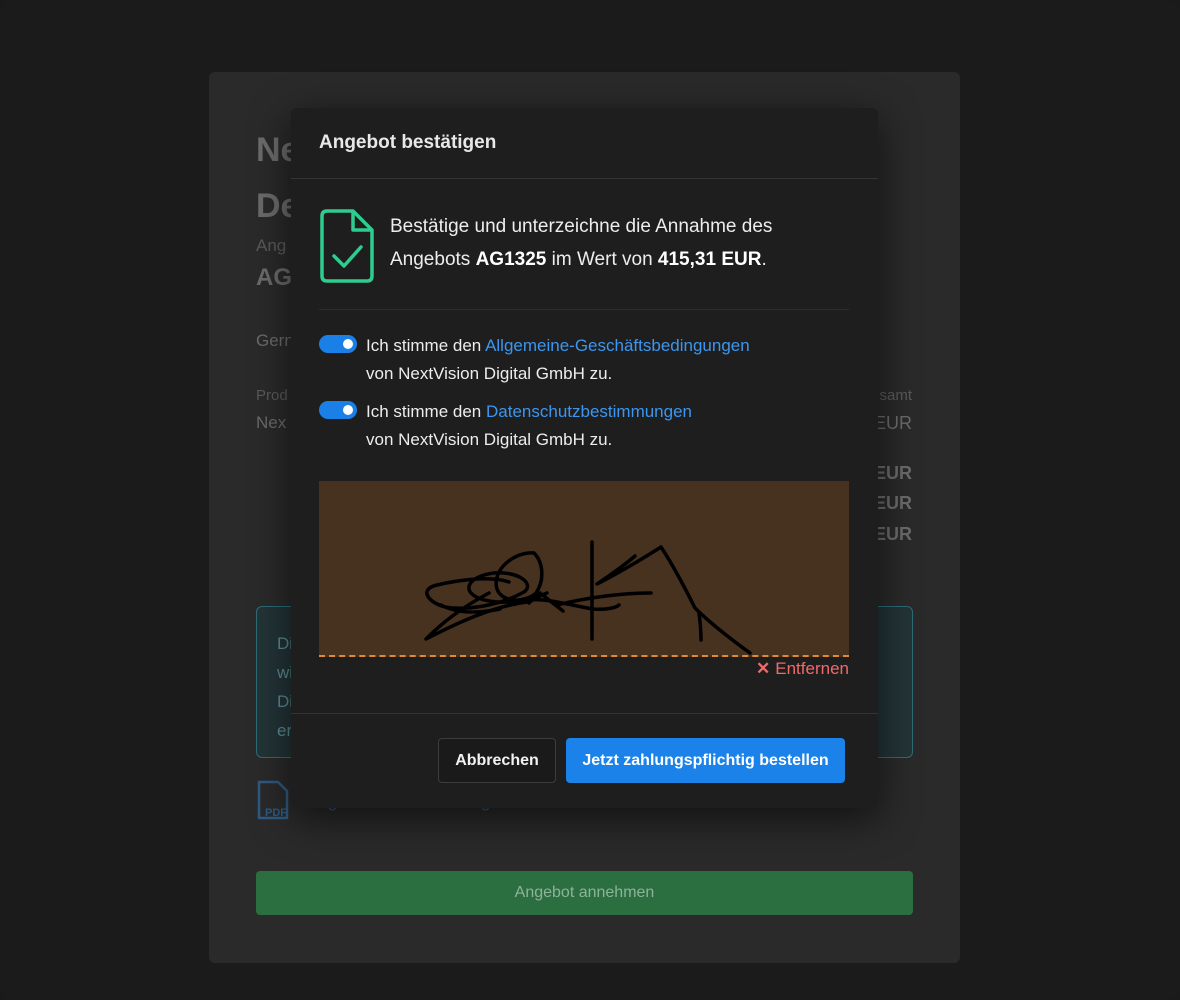 The width and height of the screenshot is (1180, 1000). Describe the element at coordinates (275, 340) in the screenshot. I see `offer-greeting: Gern` at that location.